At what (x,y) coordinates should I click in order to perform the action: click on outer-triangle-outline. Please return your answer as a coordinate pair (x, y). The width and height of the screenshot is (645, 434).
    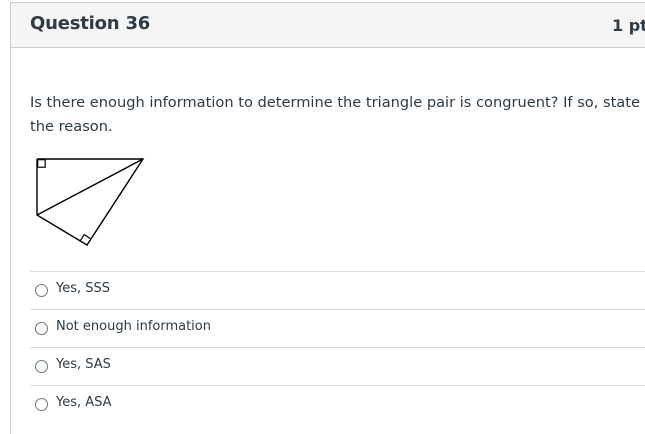
    Looking at the image, I should click on (90, 202).